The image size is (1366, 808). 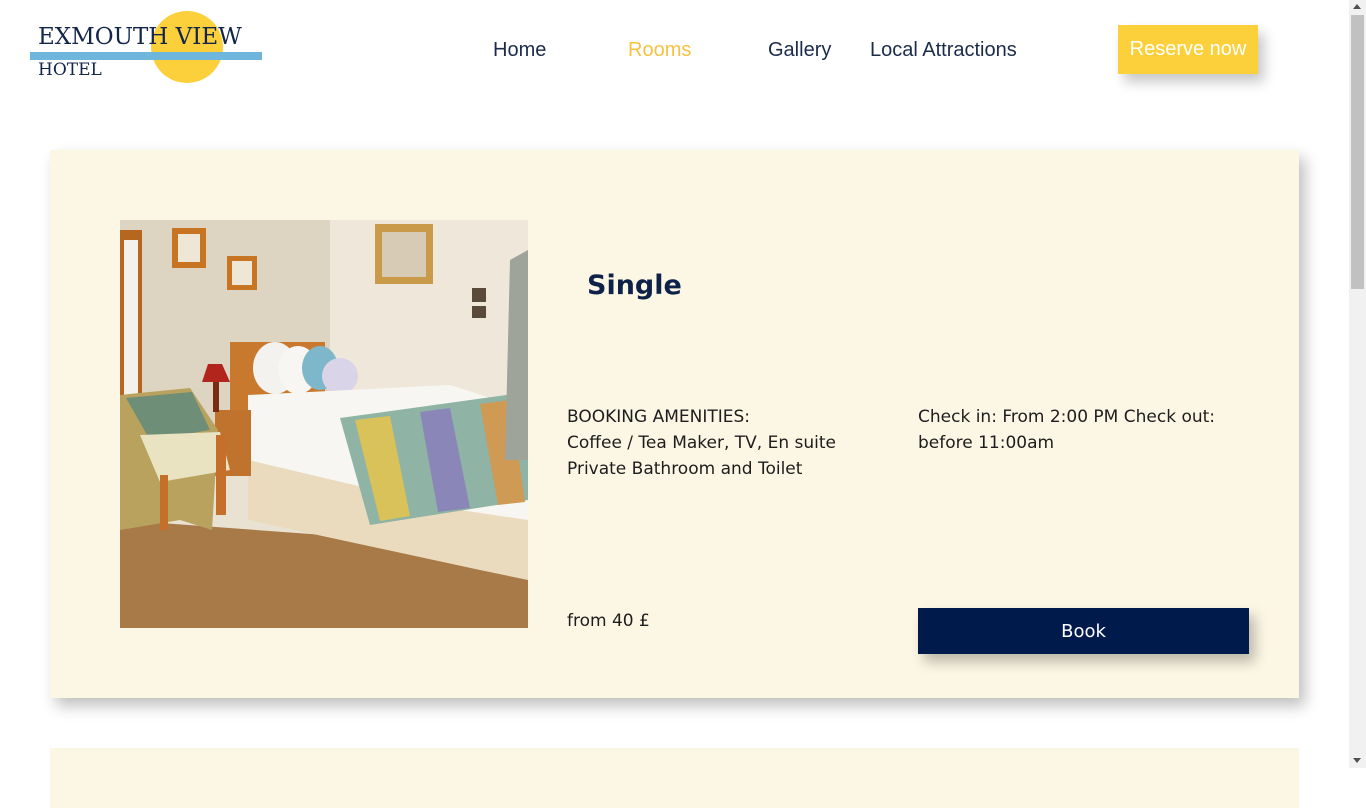 What do you see at coordinates (659, 417) in the screenshot?
I see `amenities-heading: BOOKING AMENITIES:` at bounding box center [659, 417].